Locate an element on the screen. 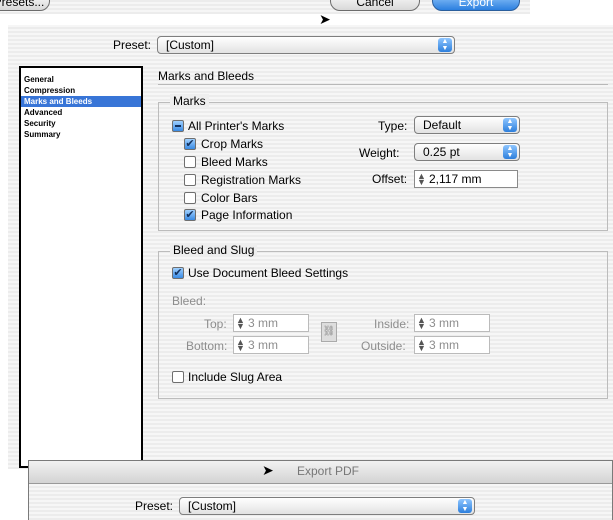  bleed-outside-field: ▲ ▼ 3 mm is located at coordinates (452, 345).